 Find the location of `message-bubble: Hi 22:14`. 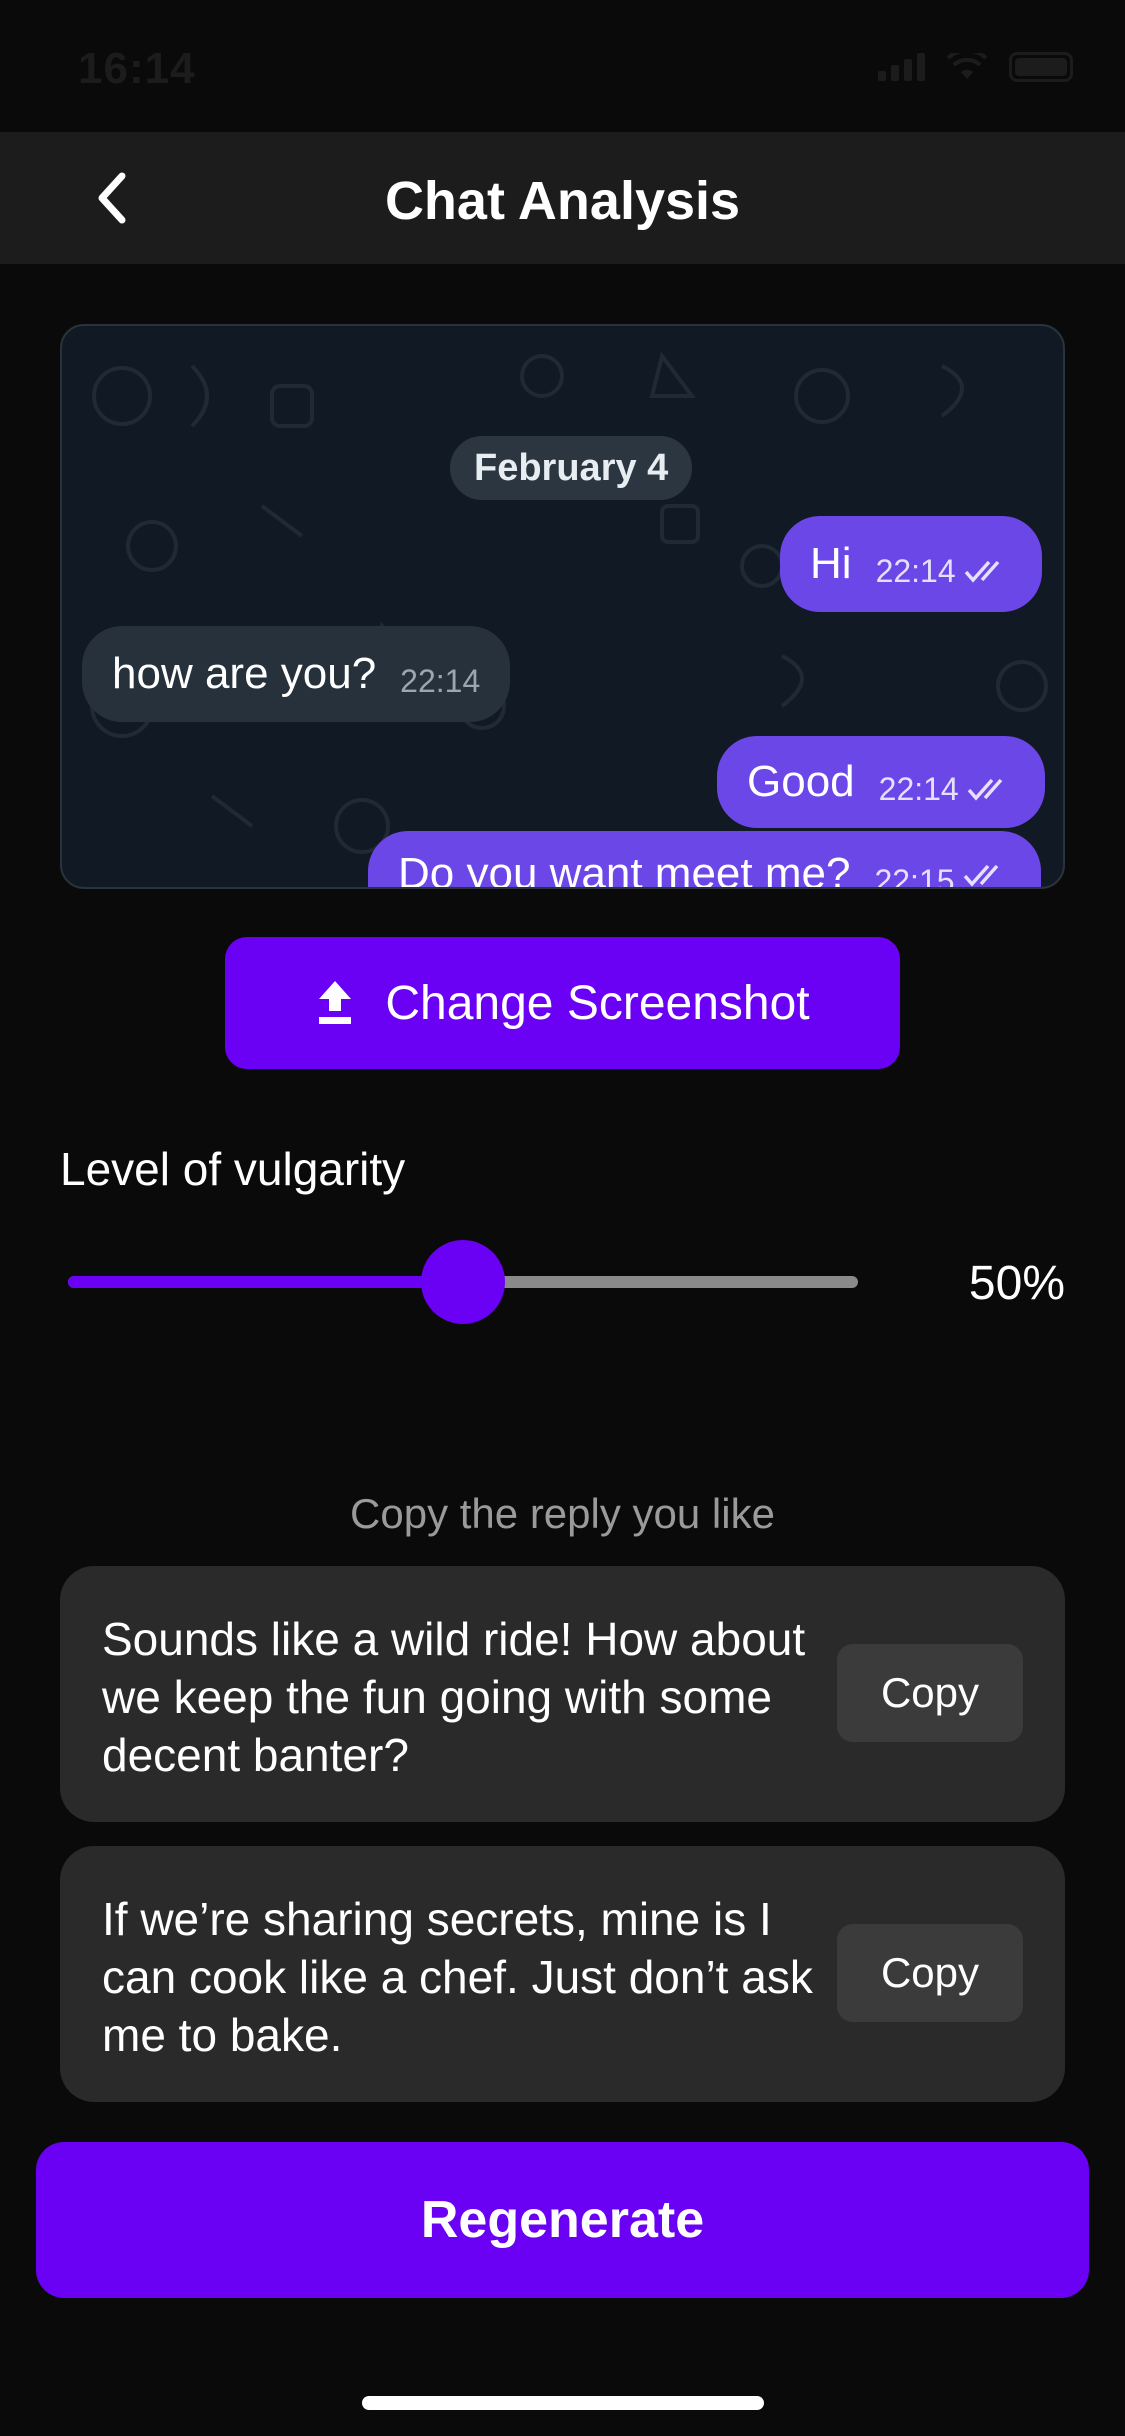

message-bubble: Hi 22:14 is located at coordinates (911, 564).